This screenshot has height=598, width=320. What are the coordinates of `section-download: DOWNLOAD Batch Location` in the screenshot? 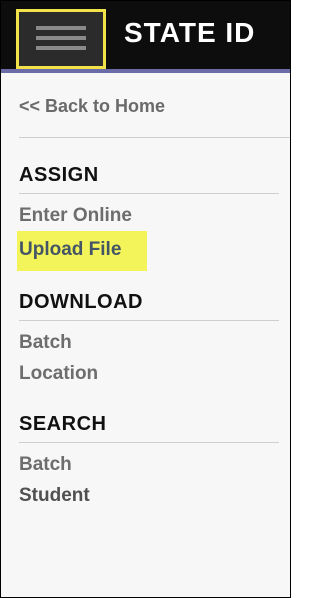 It's located at (154, 340).